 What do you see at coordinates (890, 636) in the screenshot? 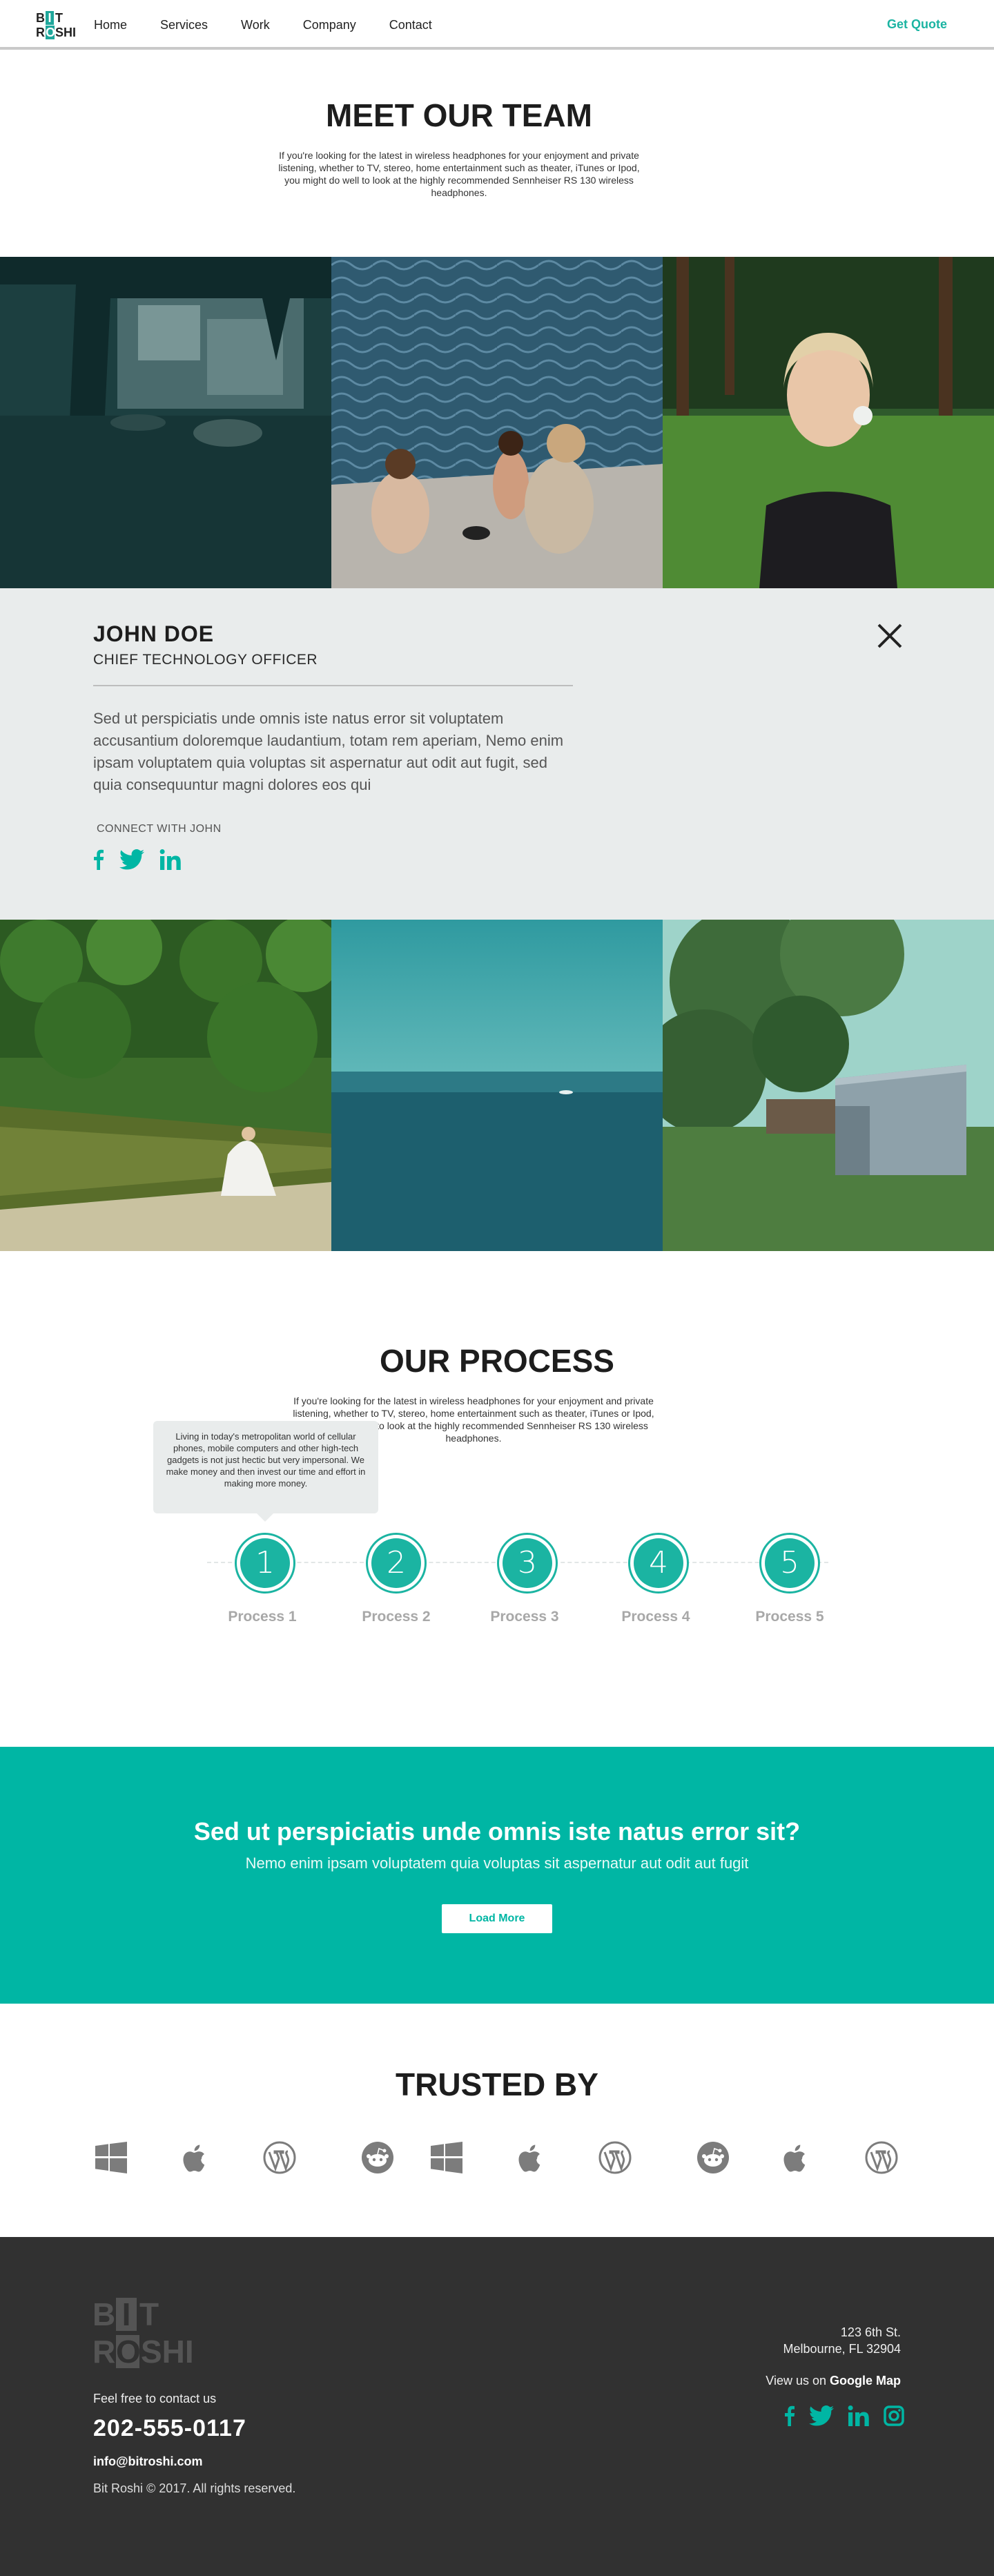
I see `close-icon` at bounding box center [890, 636].